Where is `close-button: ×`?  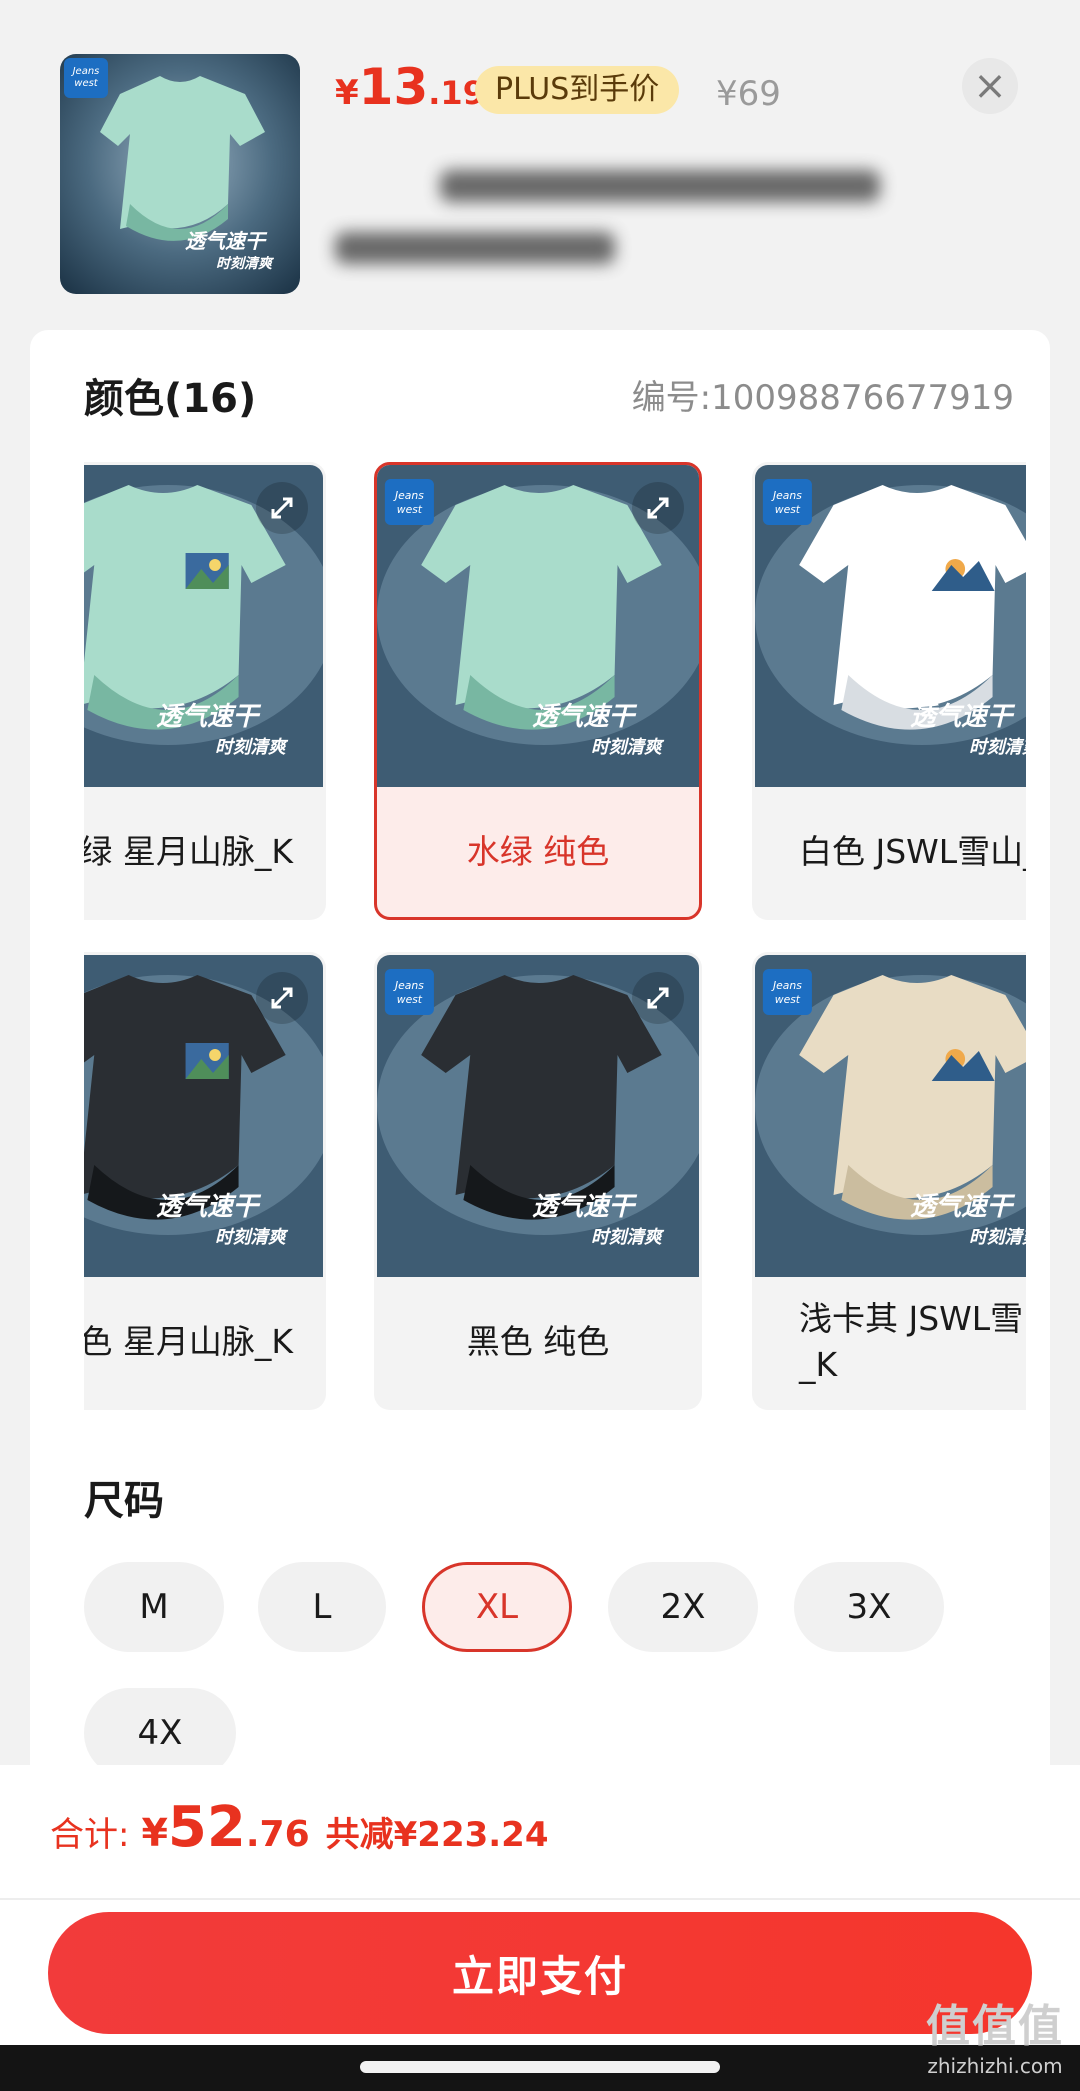 close-button: × is located at coordinates (990, 86).